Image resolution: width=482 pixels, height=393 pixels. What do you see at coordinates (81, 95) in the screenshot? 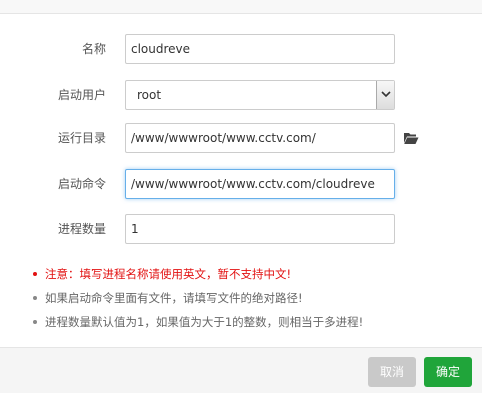
I see `user-label: 启动用户` at bounding box center [81, 95].